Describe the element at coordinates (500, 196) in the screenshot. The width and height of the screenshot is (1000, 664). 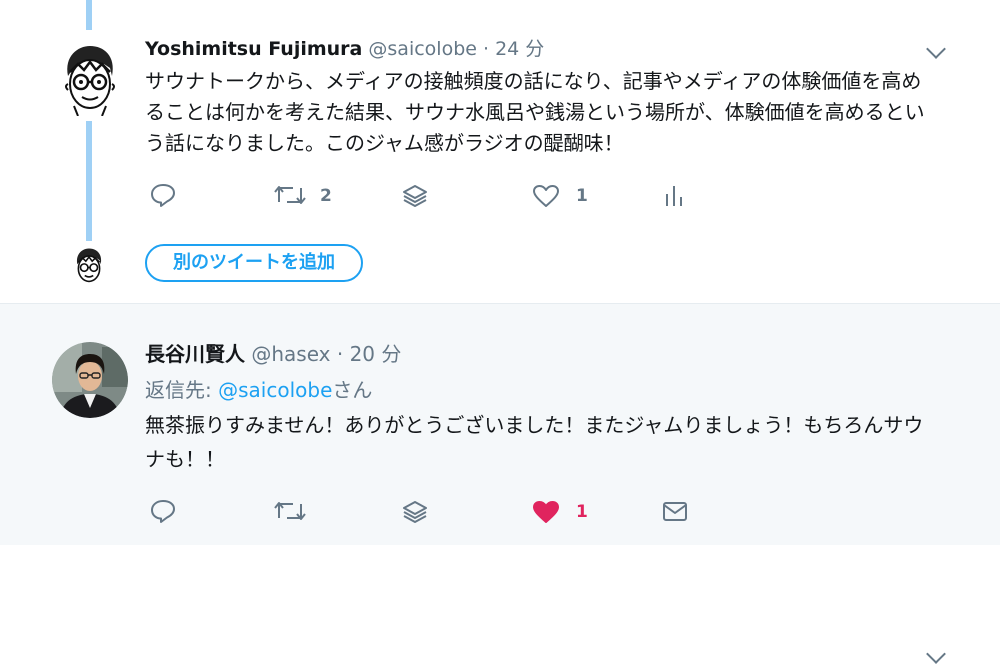
I see `tweet-actions: 2 1` at that location.